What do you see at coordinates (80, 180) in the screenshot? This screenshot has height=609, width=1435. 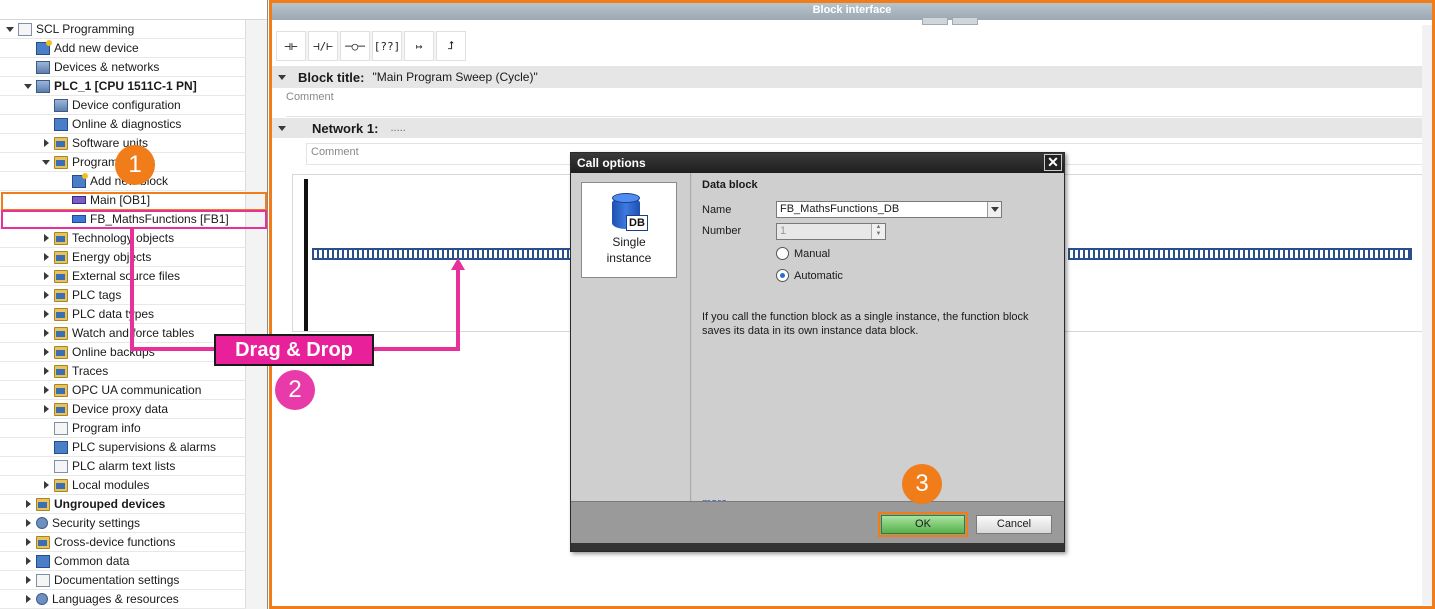 I see `add-block-icon` at bounding box center [80, 180].